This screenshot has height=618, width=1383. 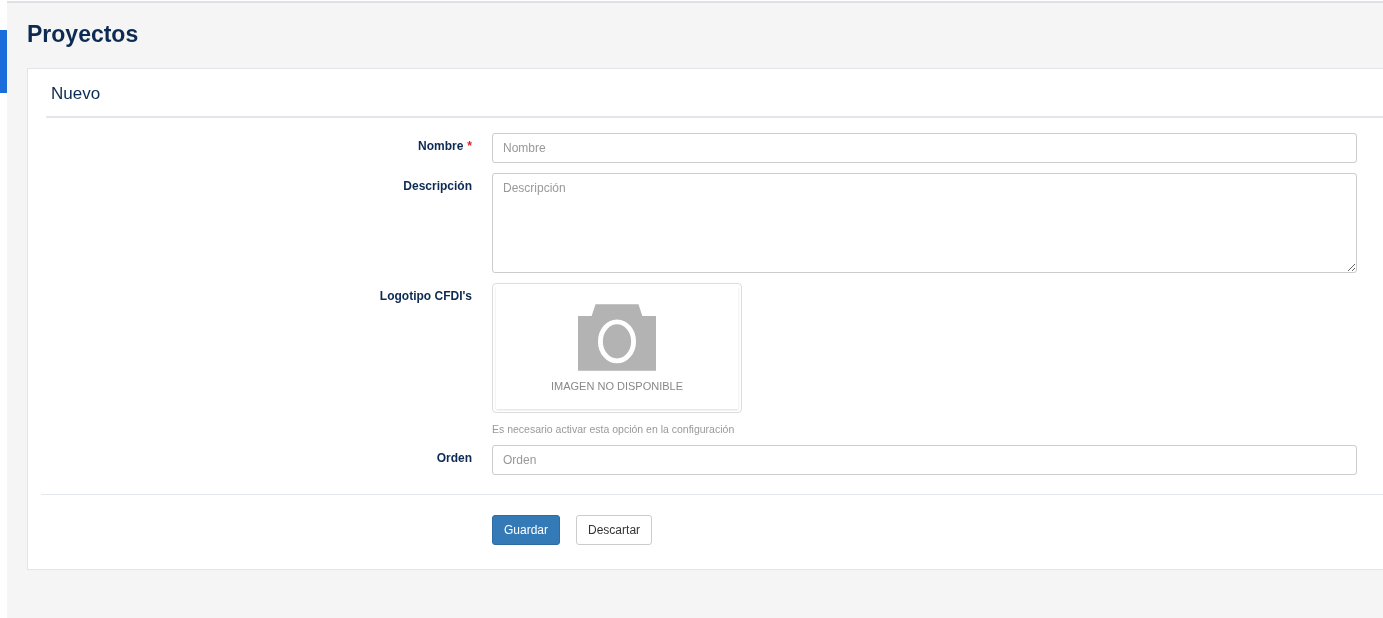 I want to click on help-text: Es necesario activar esta opción en la configuración, so click(x=613, y=429).